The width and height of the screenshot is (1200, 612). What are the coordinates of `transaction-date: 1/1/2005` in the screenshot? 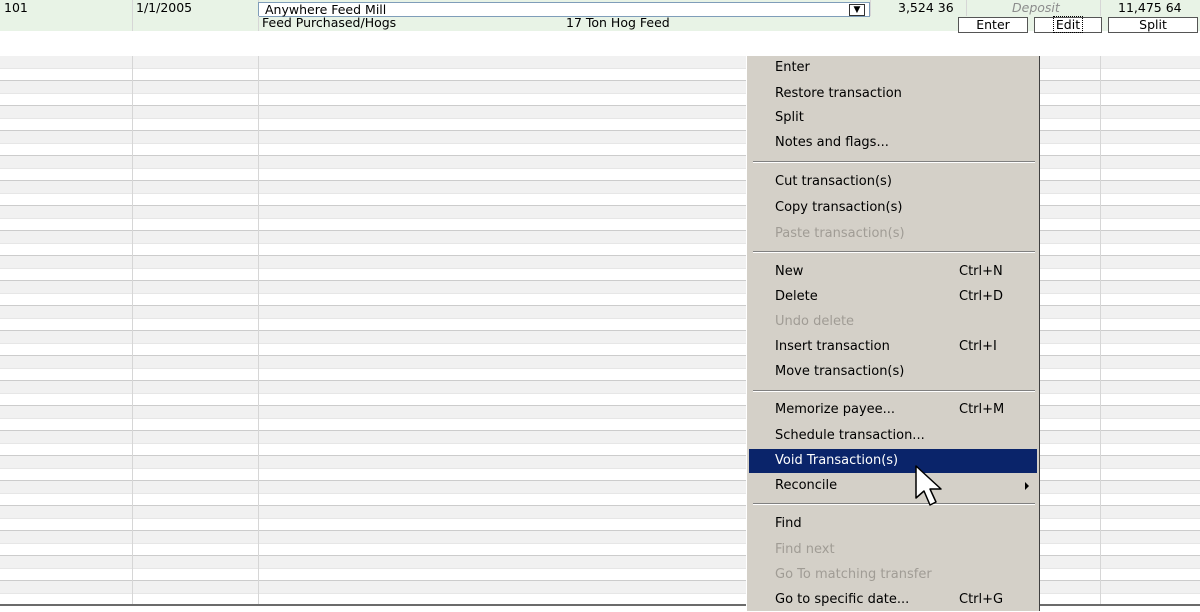 It's located at (164, 8).